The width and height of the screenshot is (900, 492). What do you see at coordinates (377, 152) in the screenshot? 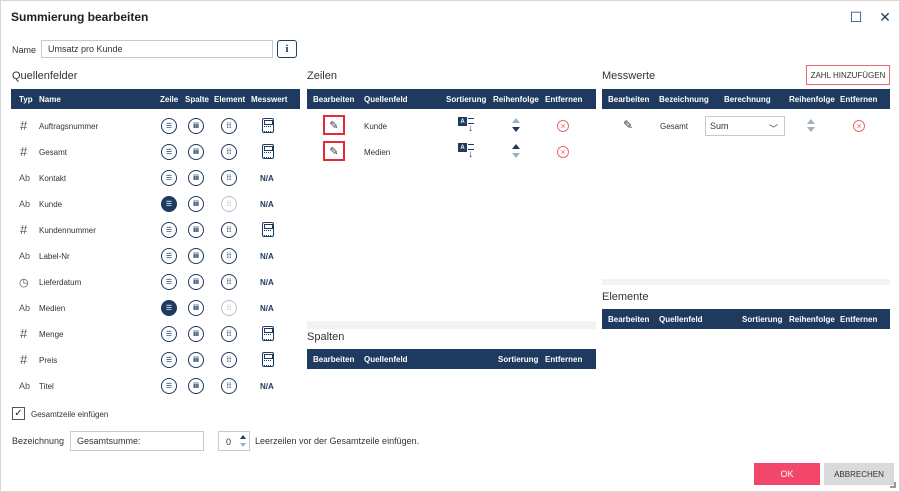
I see `zeile-quellenfeld: Medien` at bounding box center [377, 152].